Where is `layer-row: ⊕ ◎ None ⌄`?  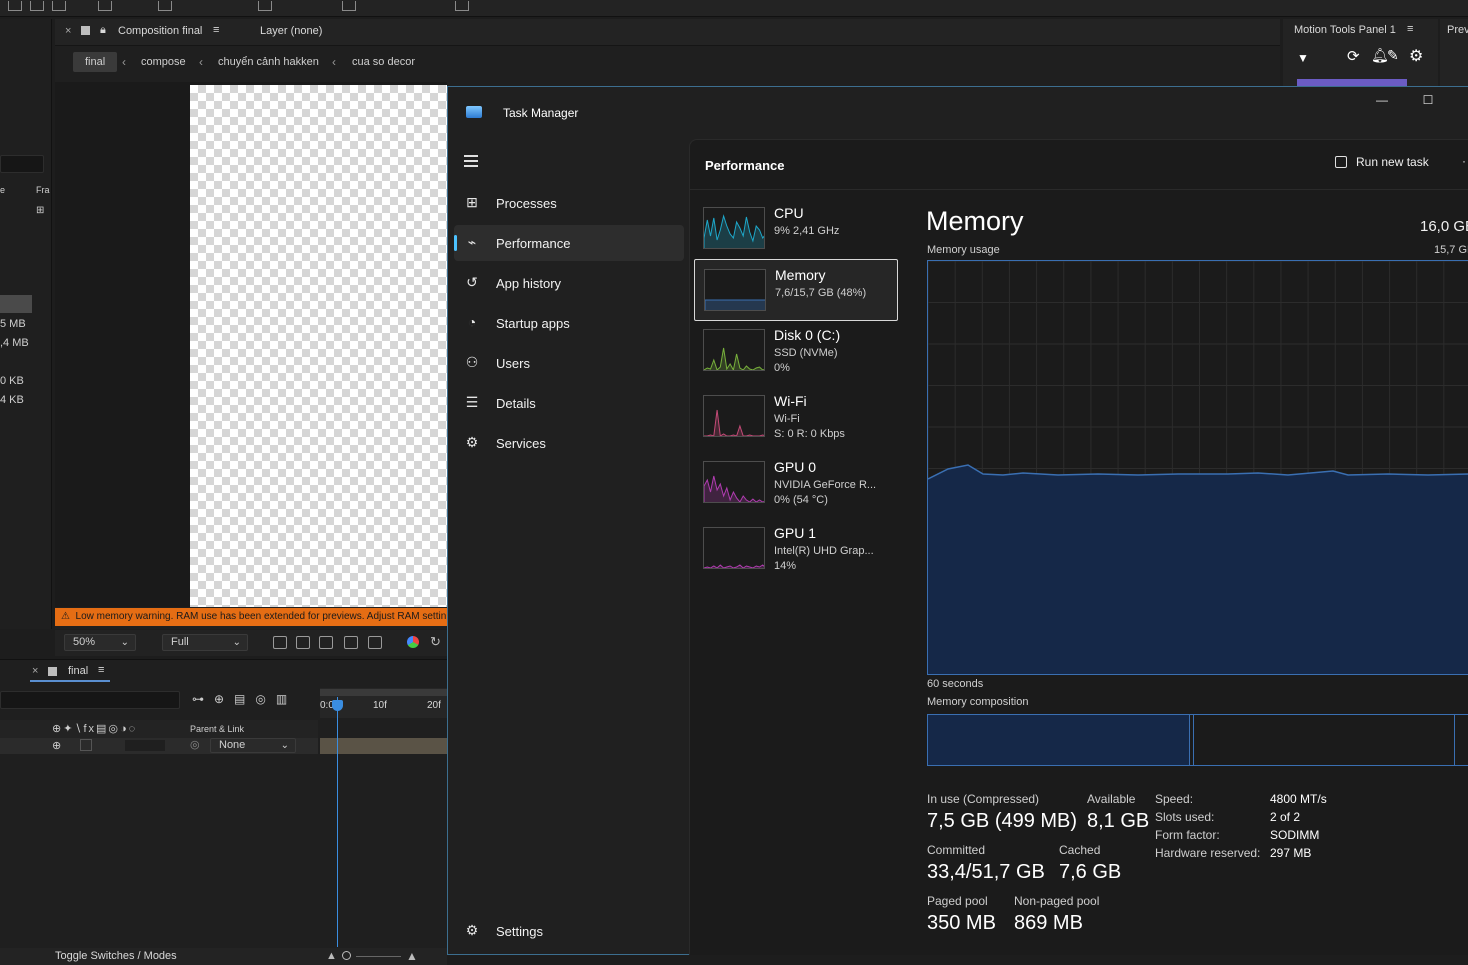
layer-row: ⊕ ◎ None ⌄ is located at coordinates (159, 746).